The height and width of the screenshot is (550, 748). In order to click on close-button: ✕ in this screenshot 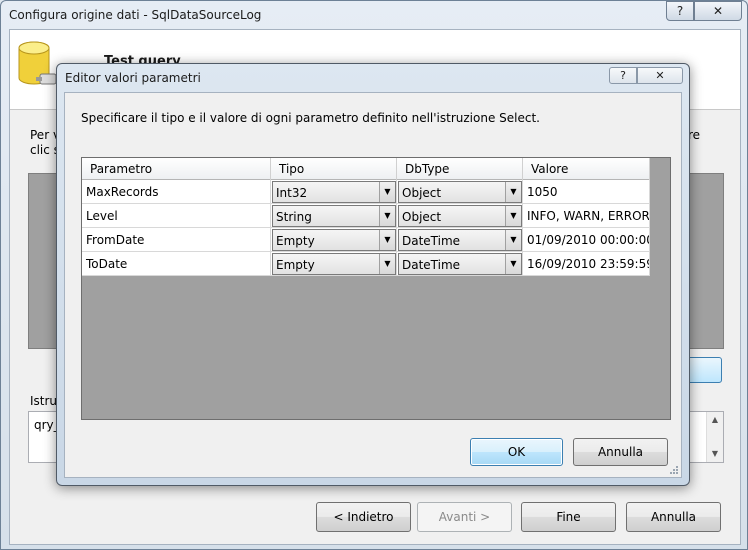, I will do `click(718, 11)`.